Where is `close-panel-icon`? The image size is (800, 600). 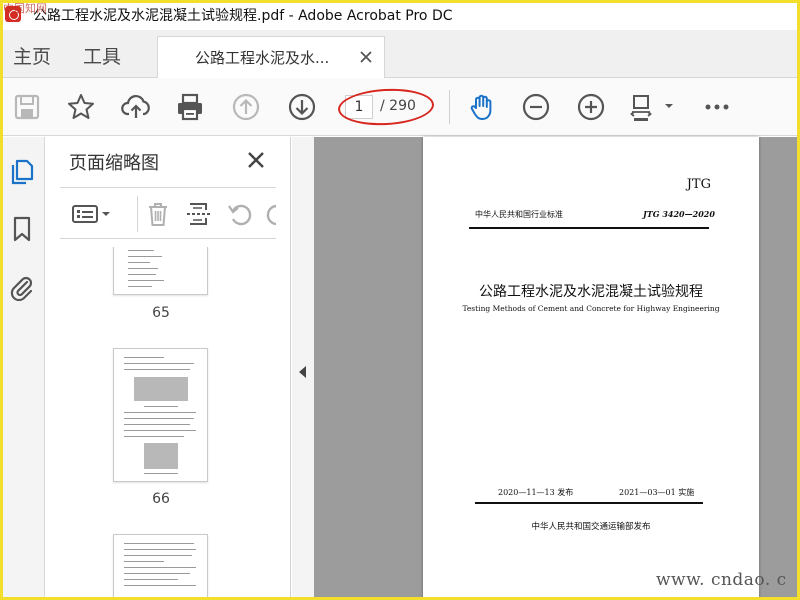 close-panel-icon is located at coordinates (256, 160).